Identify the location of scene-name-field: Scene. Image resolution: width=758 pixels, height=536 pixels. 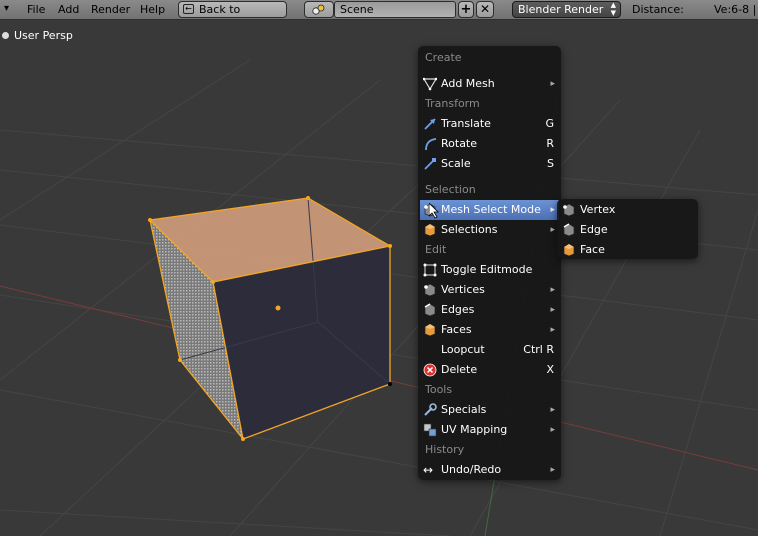
(395, 9).